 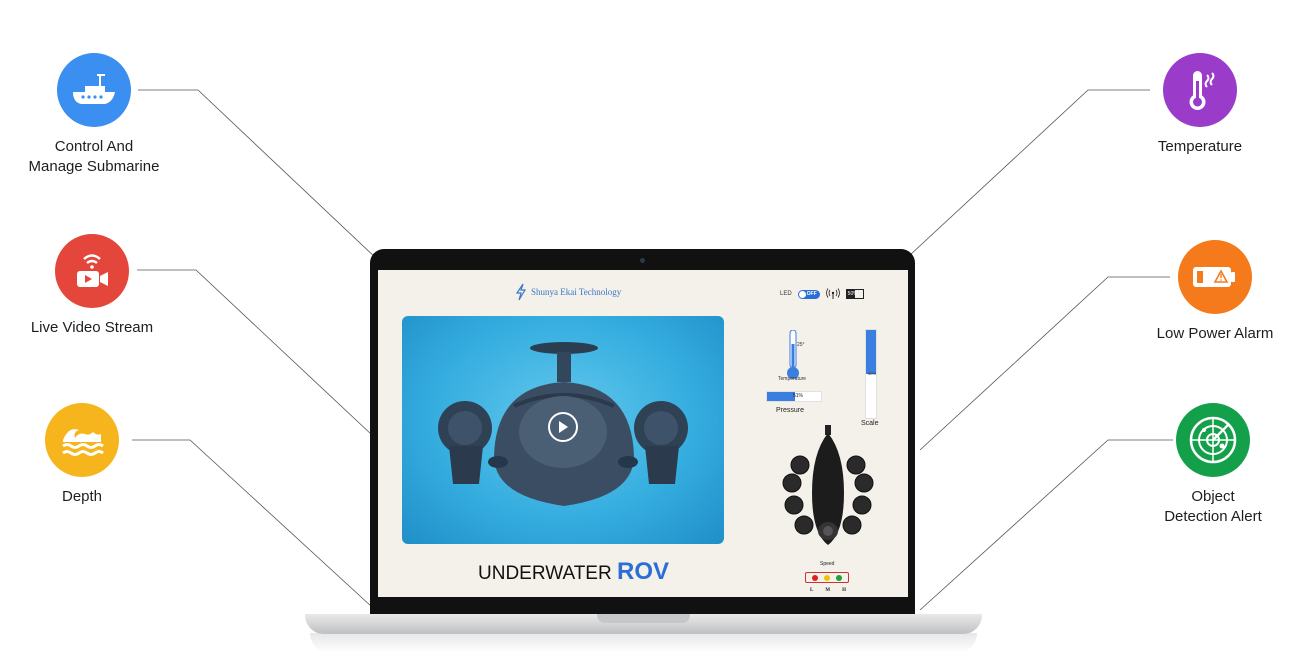 I want to click on led-toggle: OFF, so click(x=808, y=294).